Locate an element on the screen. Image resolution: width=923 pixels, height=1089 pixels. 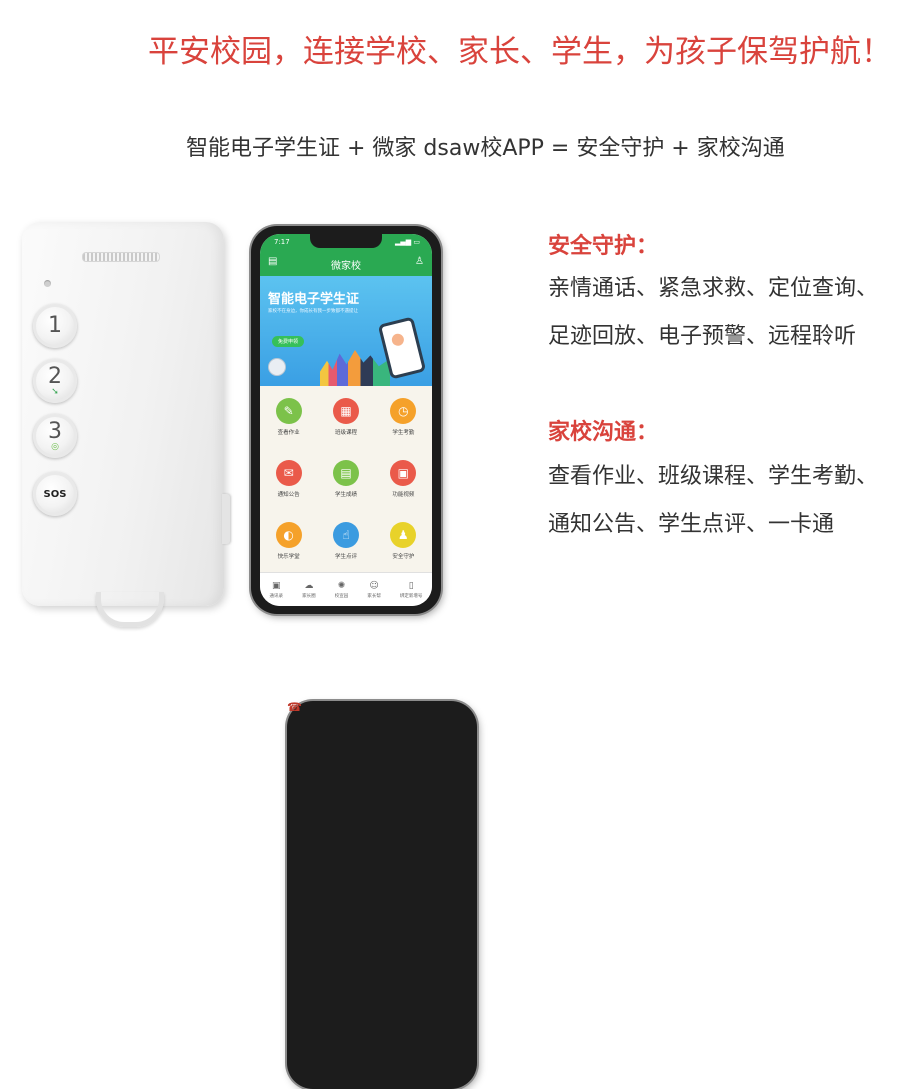
status-led is located at coordinates (47, 283).